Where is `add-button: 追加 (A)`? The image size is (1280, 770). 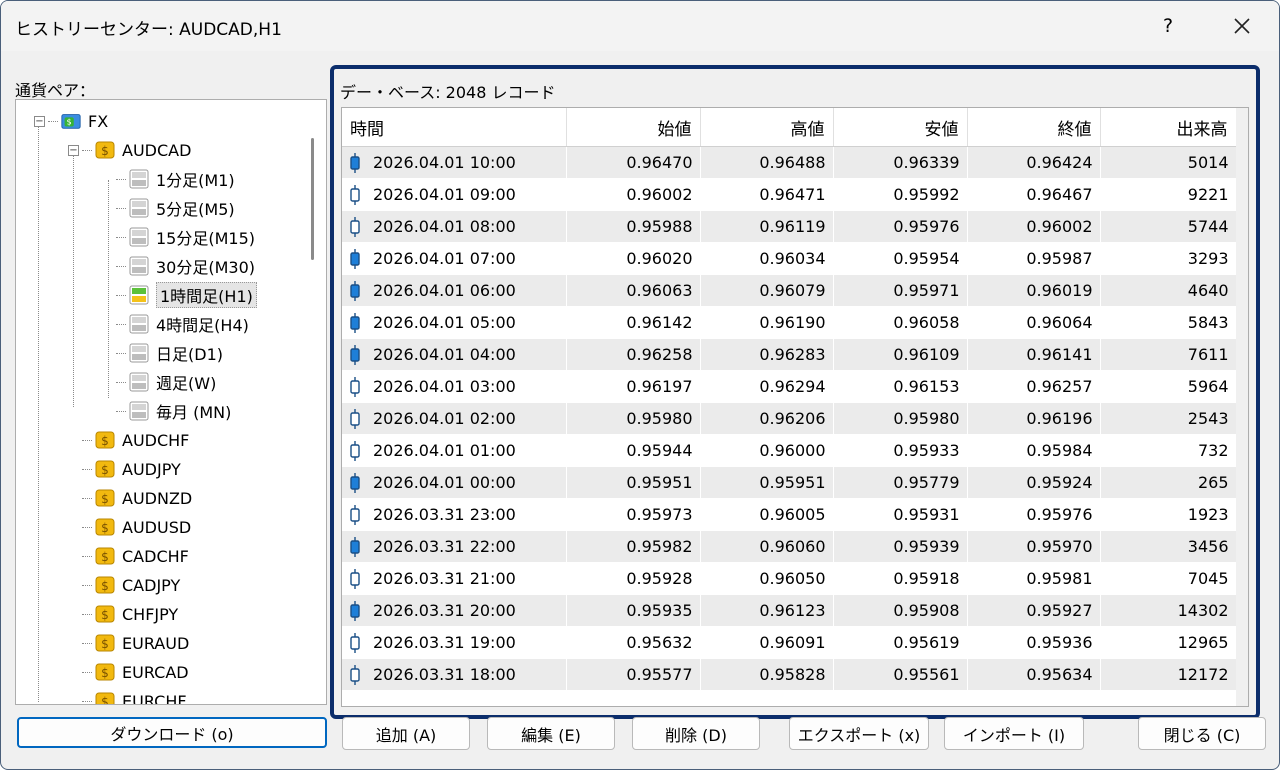
add-button: 追加 (A) is located at coordinates (406, 733).